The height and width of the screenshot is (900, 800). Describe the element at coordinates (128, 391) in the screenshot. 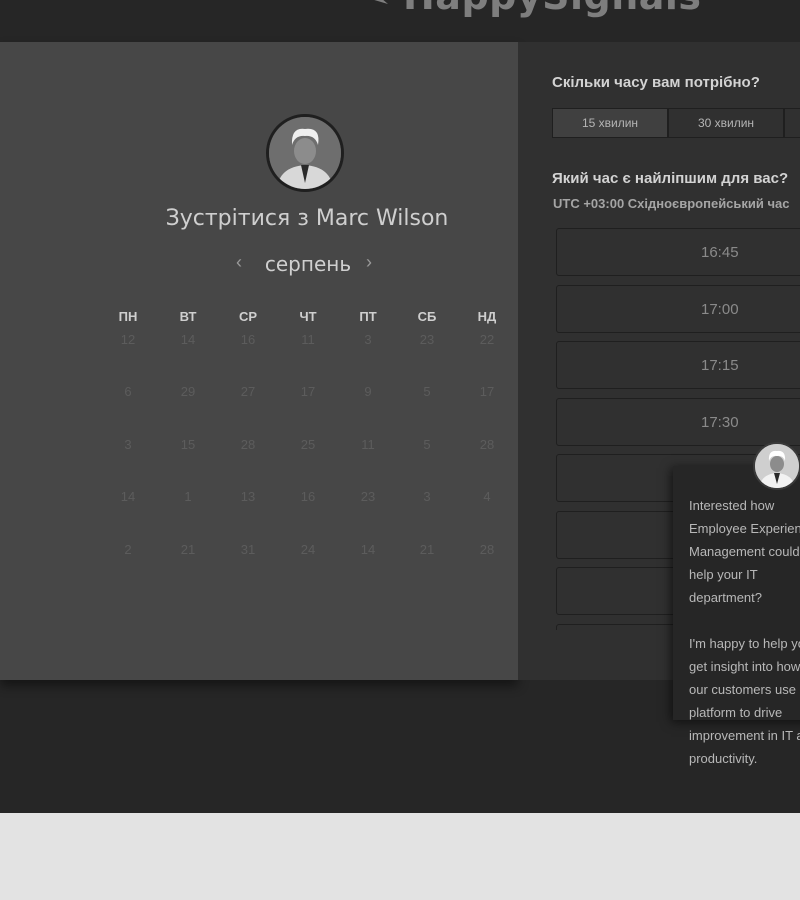

I see `calendar-day: 6` at that location.